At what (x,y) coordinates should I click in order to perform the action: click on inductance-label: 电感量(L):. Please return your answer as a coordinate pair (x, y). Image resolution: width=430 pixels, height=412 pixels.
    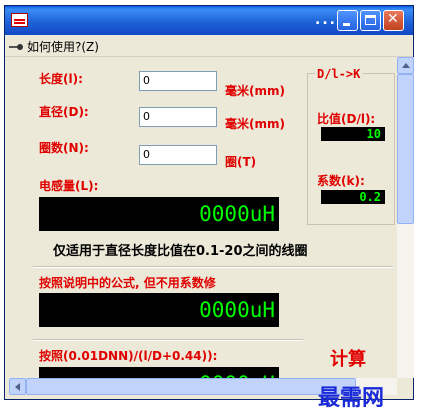
    Looking at the image, I should click on (69, 186).